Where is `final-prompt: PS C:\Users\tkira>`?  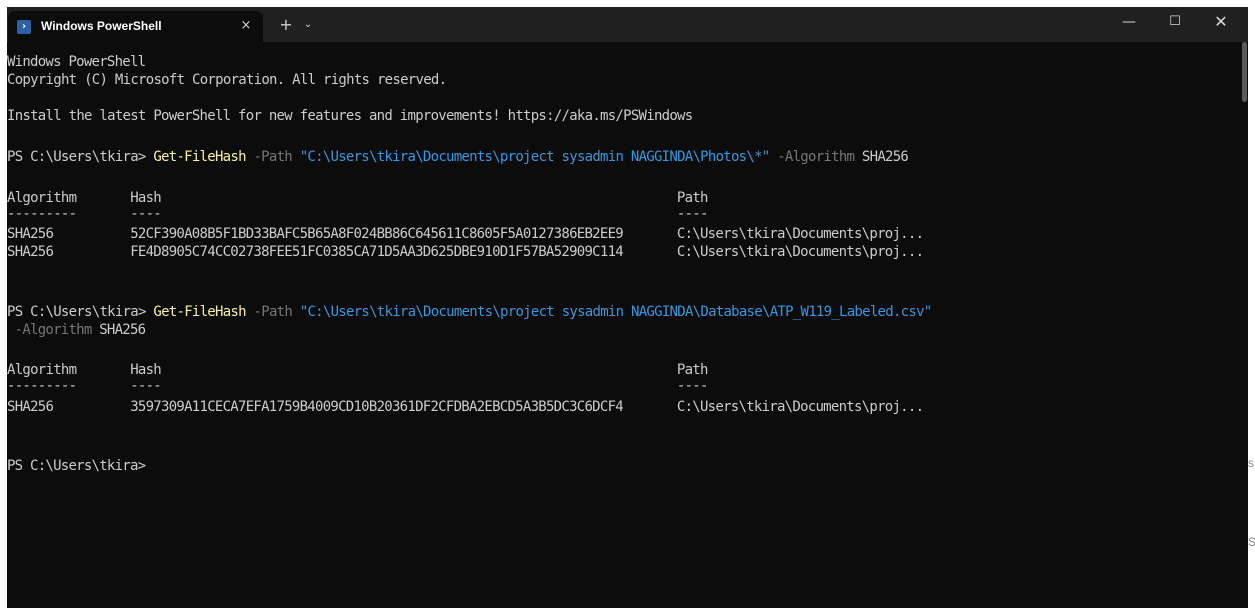 final-prompt: PS C:\Users\tkira> is located at coordinates (76, 466).